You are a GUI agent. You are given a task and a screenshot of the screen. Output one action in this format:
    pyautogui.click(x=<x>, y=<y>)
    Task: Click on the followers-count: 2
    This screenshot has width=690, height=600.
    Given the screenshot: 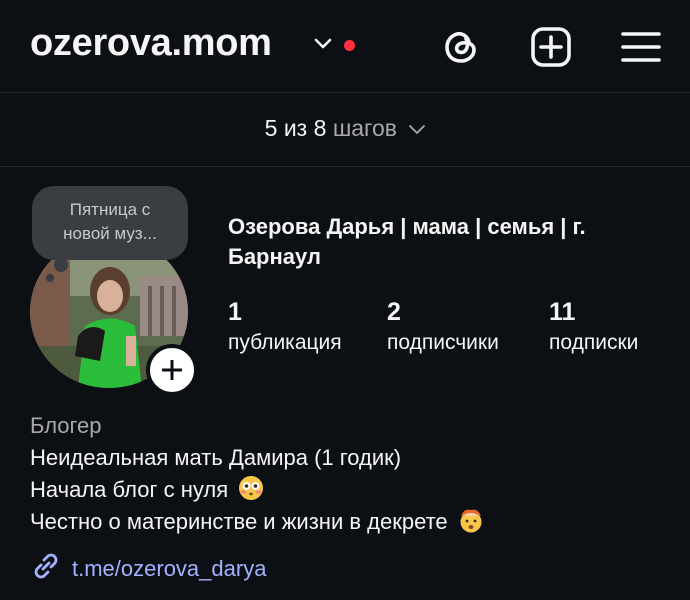 What is the action you would take?
    pyautogui.click(x=394, y=312)
    